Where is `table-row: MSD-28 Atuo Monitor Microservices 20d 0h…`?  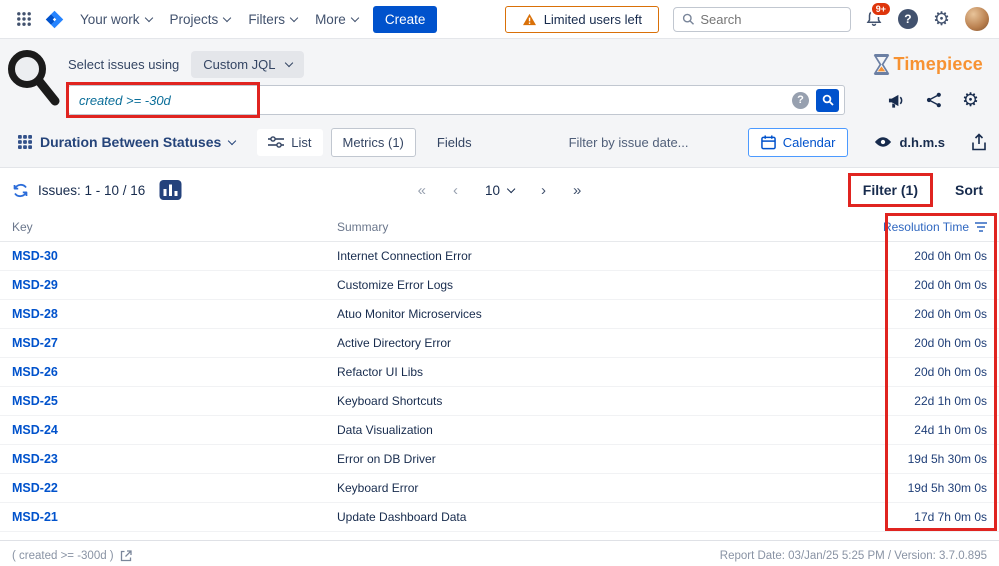 table-row: MSD-28 Atuo Monitor Microservices 20d 0h… is located at coordinates (499, 314).